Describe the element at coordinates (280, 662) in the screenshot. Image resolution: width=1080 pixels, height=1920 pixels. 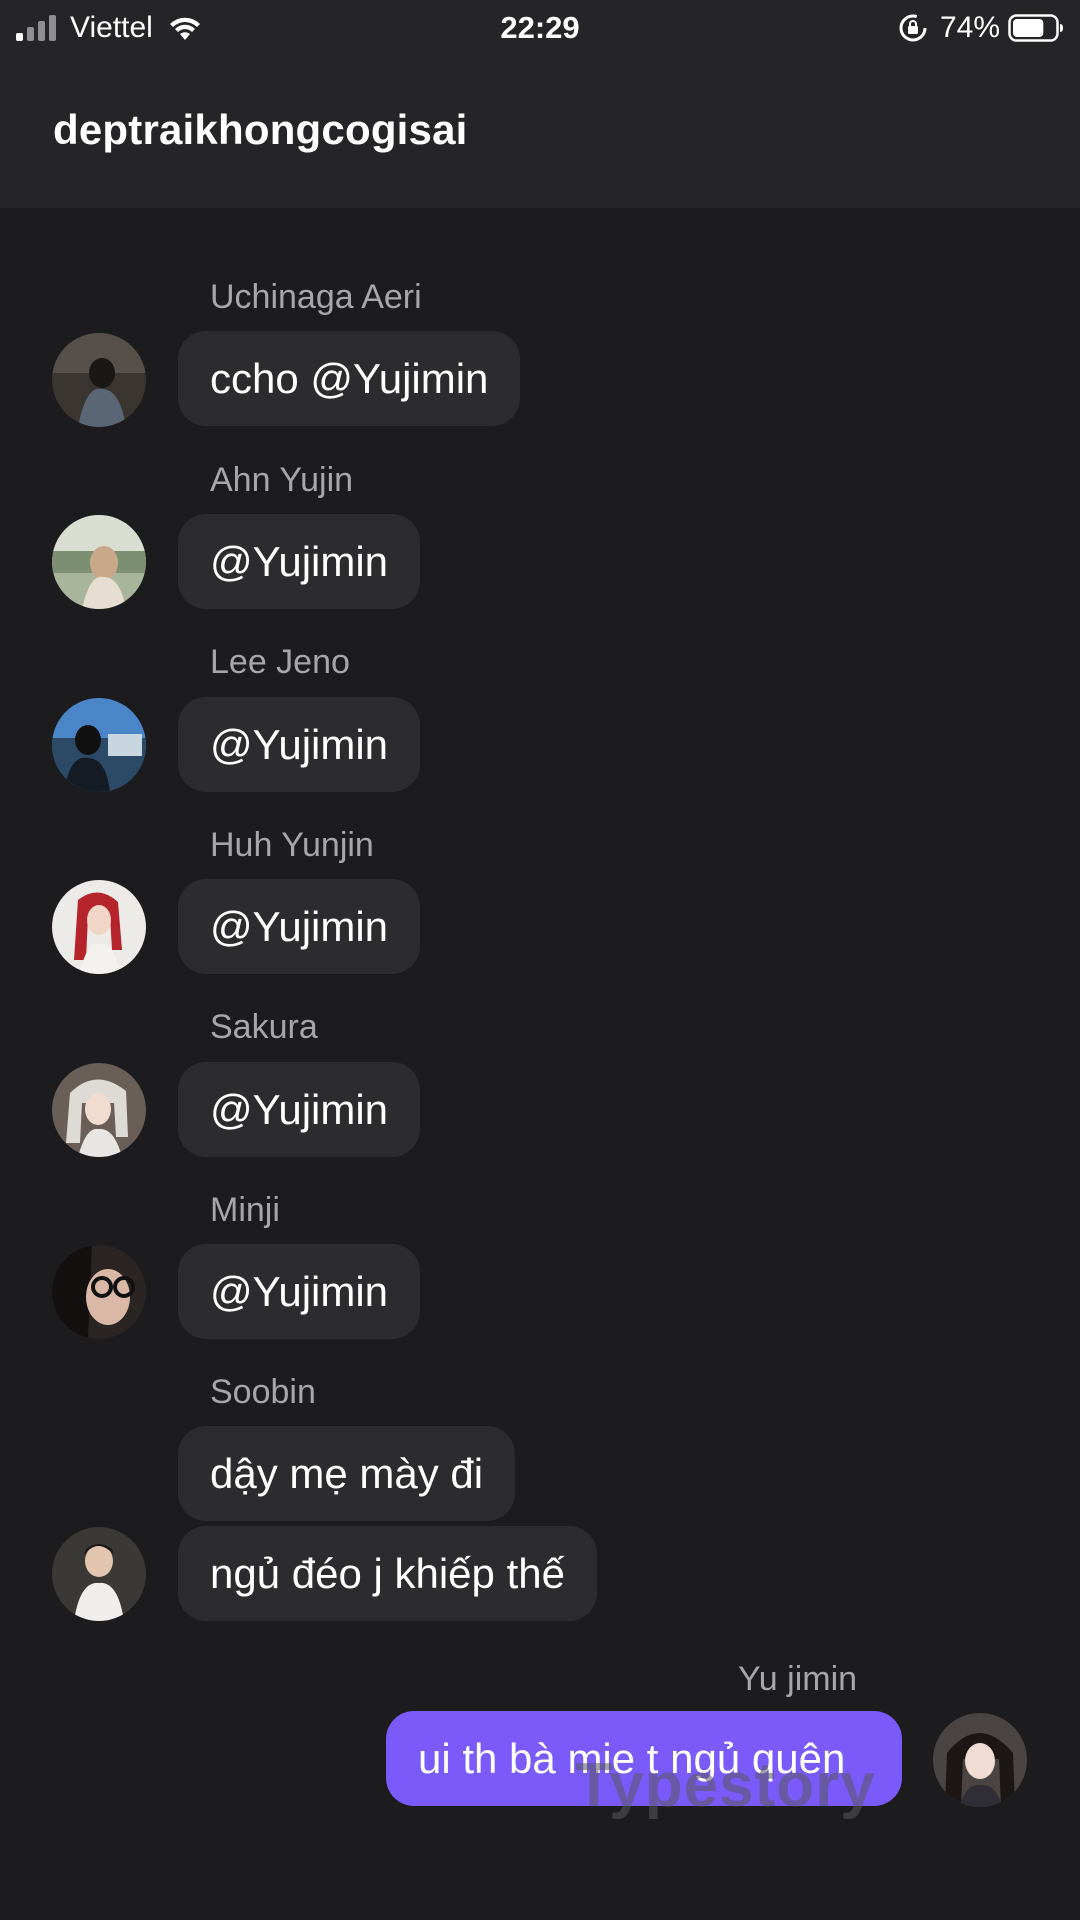
I see `sender-name: Lee Jeno` at that location.